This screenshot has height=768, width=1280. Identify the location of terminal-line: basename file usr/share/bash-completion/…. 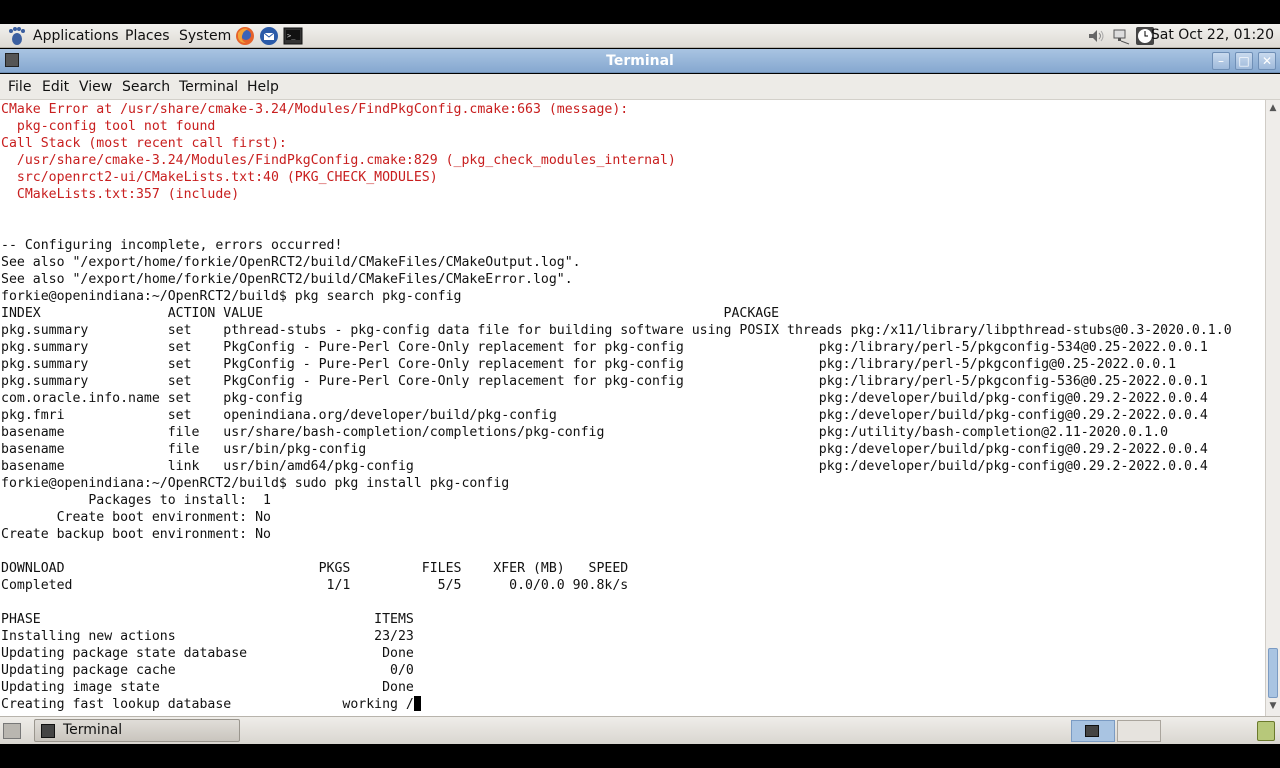
(585, 432).